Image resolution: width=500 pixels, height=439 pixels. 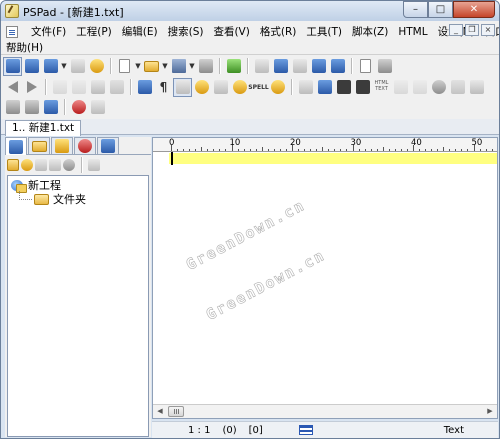 I want to click on tree-item-folder: 文件夹, so click(x=60, y=199).